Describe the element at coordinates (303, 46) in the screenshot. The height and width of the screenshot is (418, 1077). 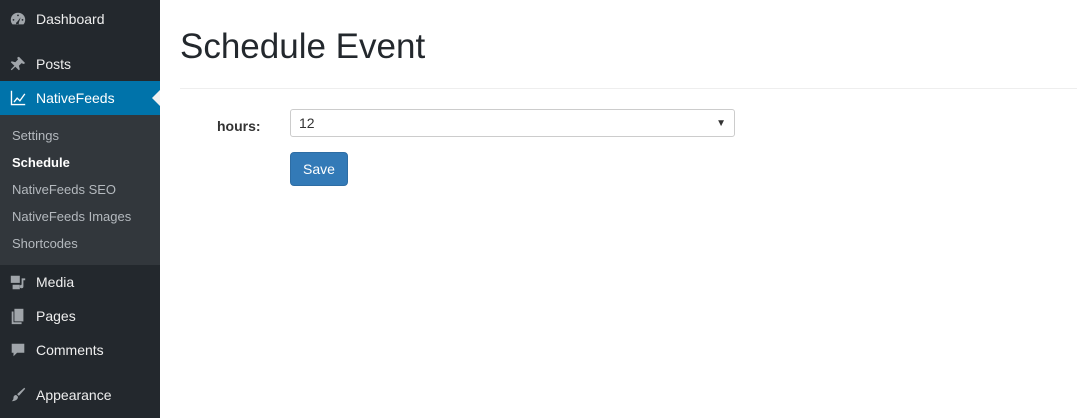
I see `page-title: Schedule Event` at that location.